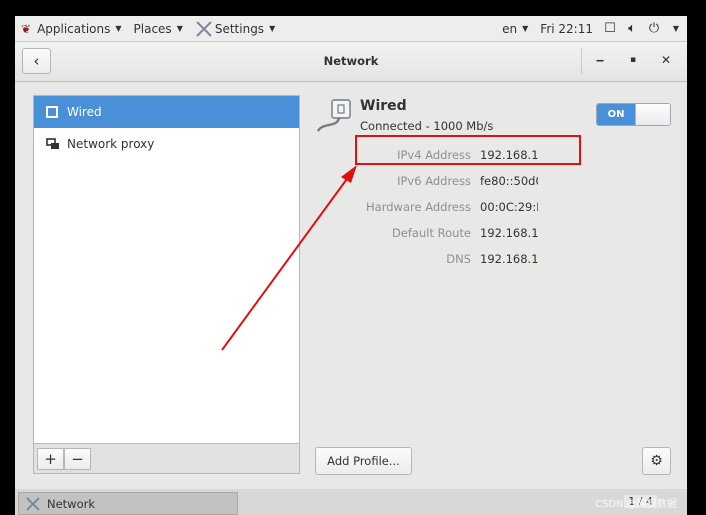 This screenshot has width=706, height=515. What do you see at coordinates (128, 503) in the screenshot?
I see `taskbar-window-network: Network` at bounding box center [128, 503].